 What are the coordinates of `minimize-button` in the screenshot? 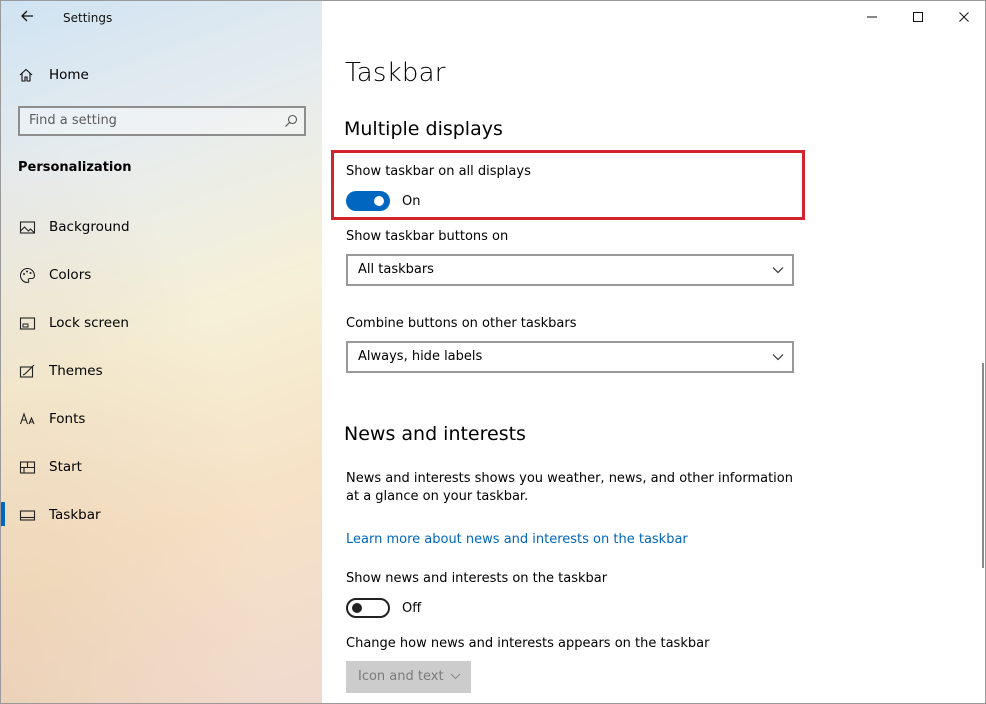 It's located at (872, 17).